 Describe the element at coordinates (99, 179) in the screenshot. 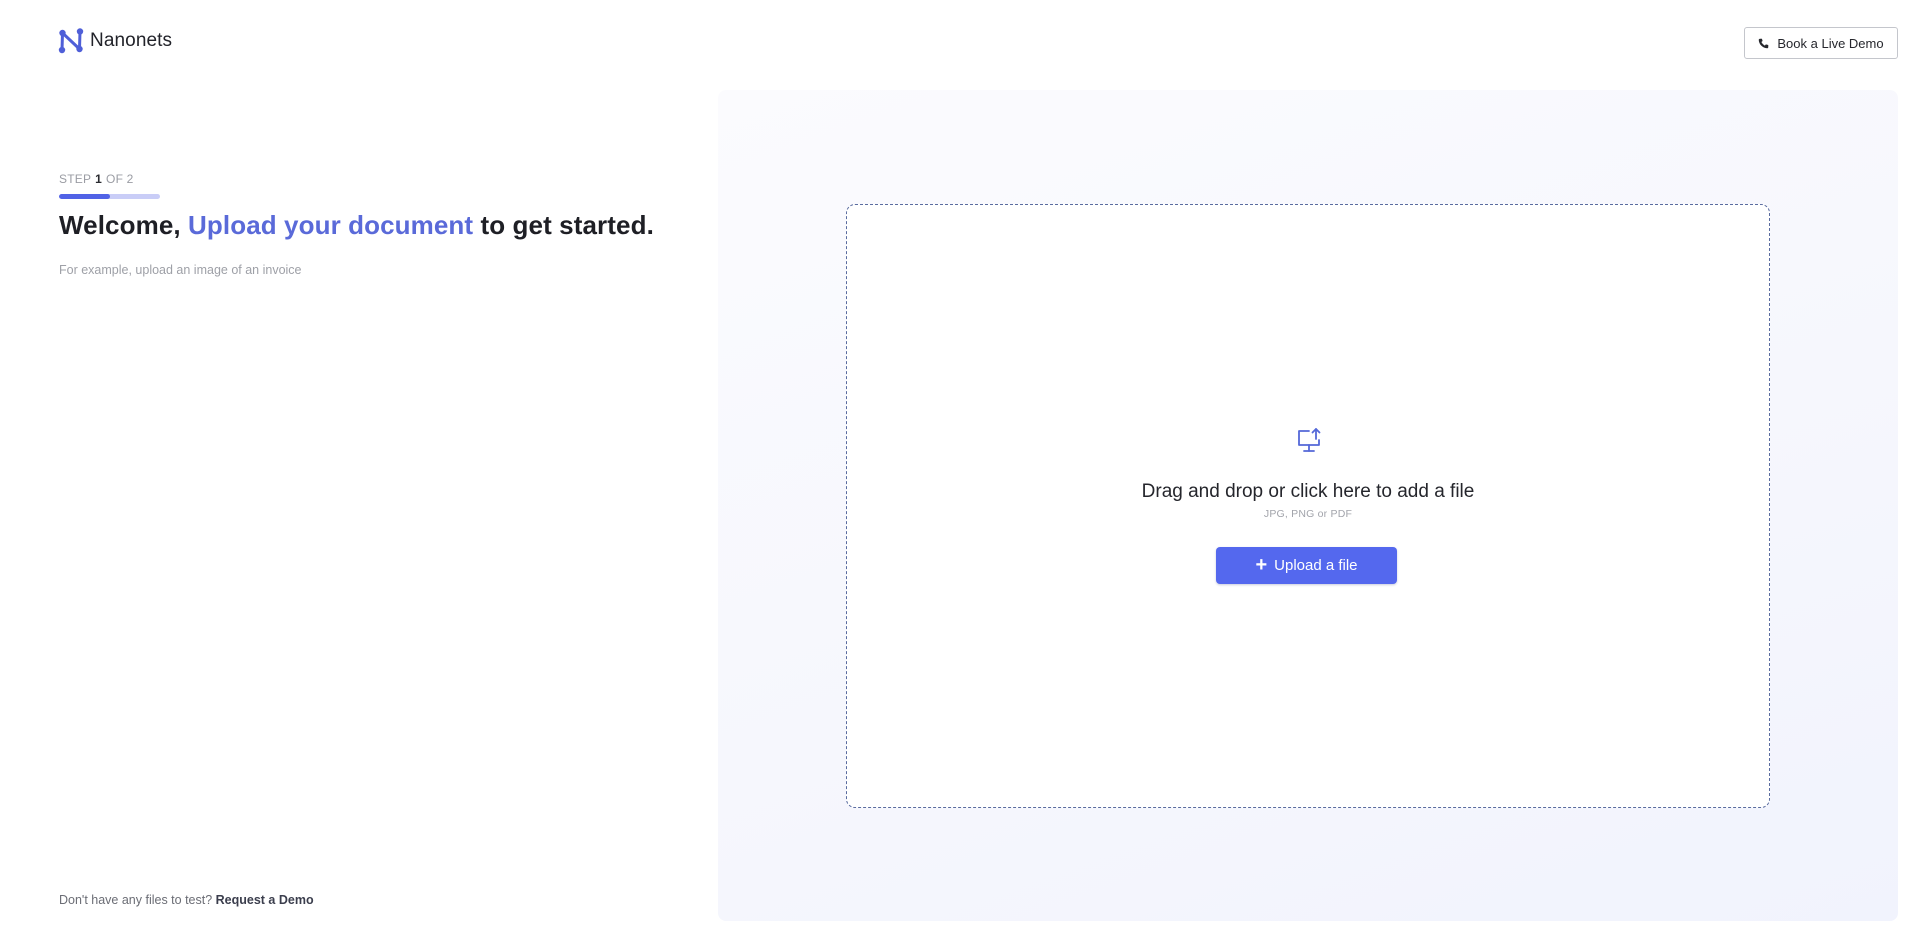

I see `step-current: 1` at that location.